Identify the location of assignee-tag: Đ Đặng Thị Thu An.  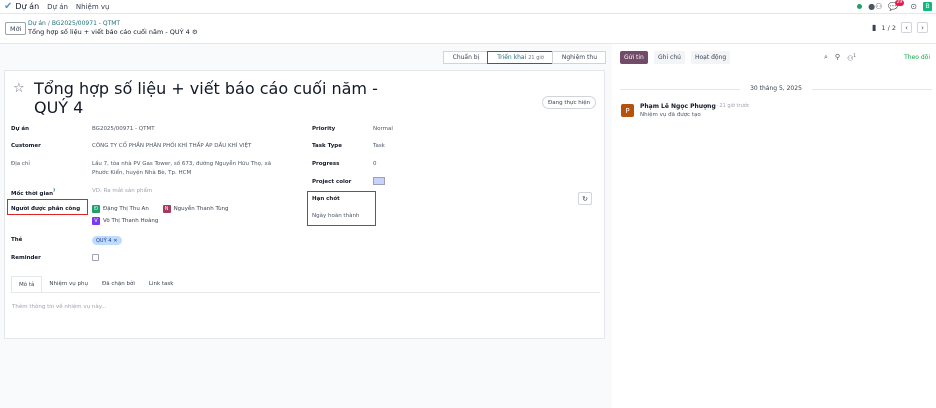
(120, 209).